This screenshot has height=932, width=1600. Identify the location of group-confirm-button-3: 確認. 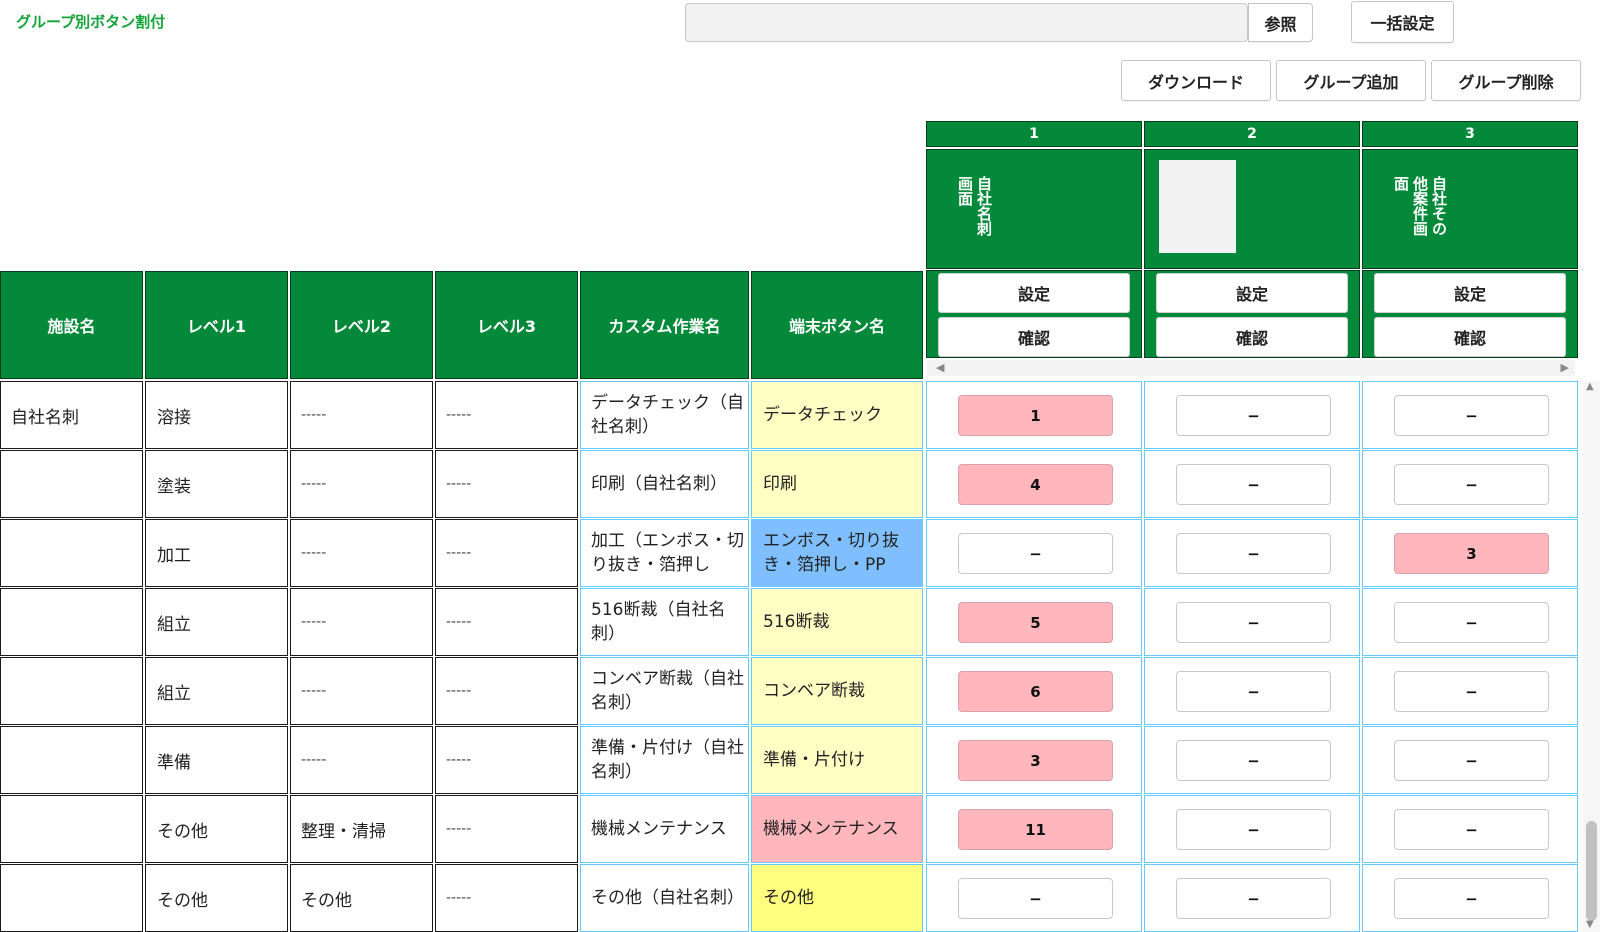
(1470, 337).